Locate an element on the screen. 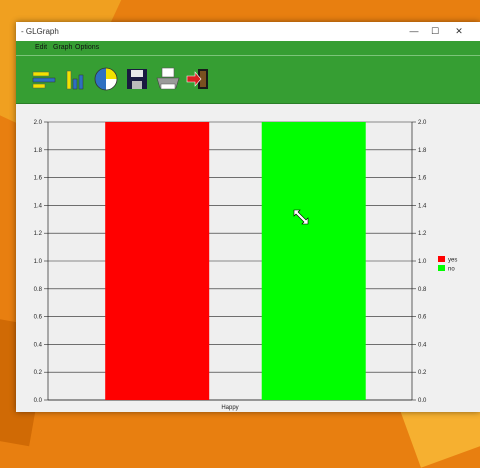  bar-chart-horizontal-icon is located at coordinates (44, 79).